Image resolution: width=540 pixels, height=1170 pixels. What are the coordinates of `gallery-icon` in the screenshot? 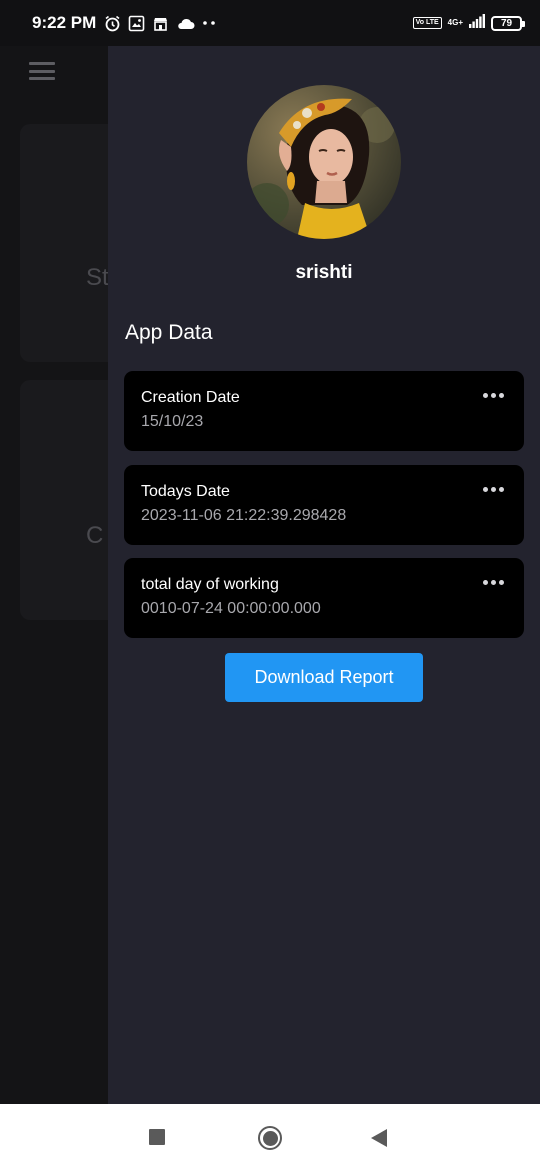 It's located at (136, 23).